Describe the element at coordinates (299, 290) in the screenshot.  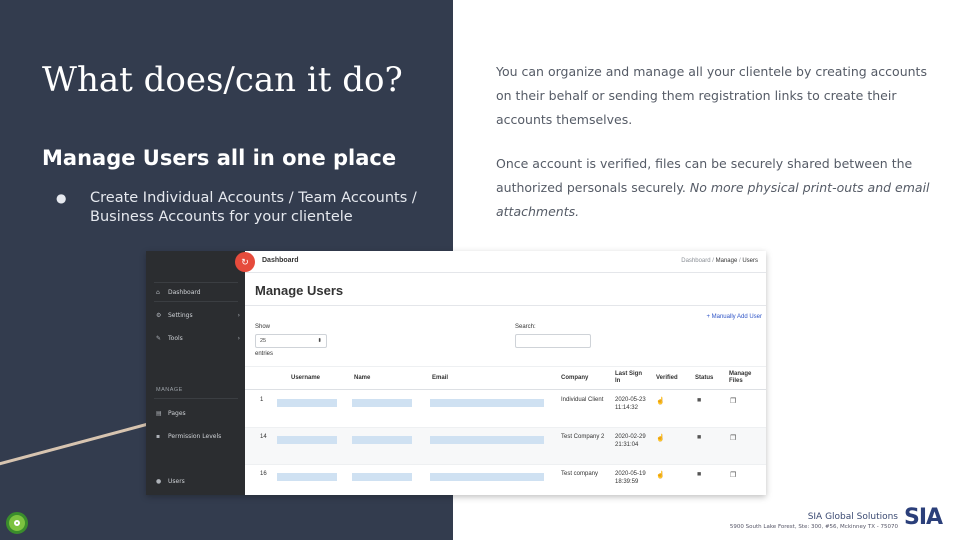
I see `page-title: Manage Users` at that location.